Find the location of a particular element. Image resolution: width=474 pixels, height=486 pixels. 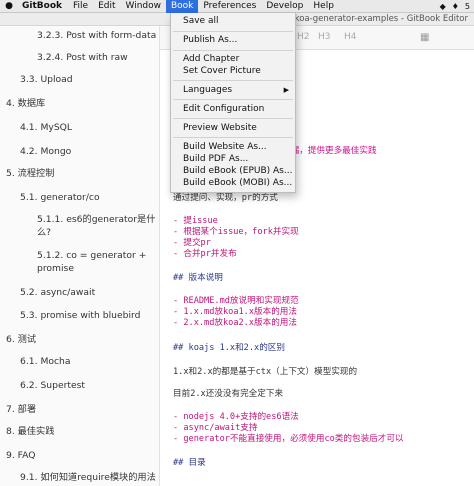

app-name: GitBook is located at coordinates (43, 6).